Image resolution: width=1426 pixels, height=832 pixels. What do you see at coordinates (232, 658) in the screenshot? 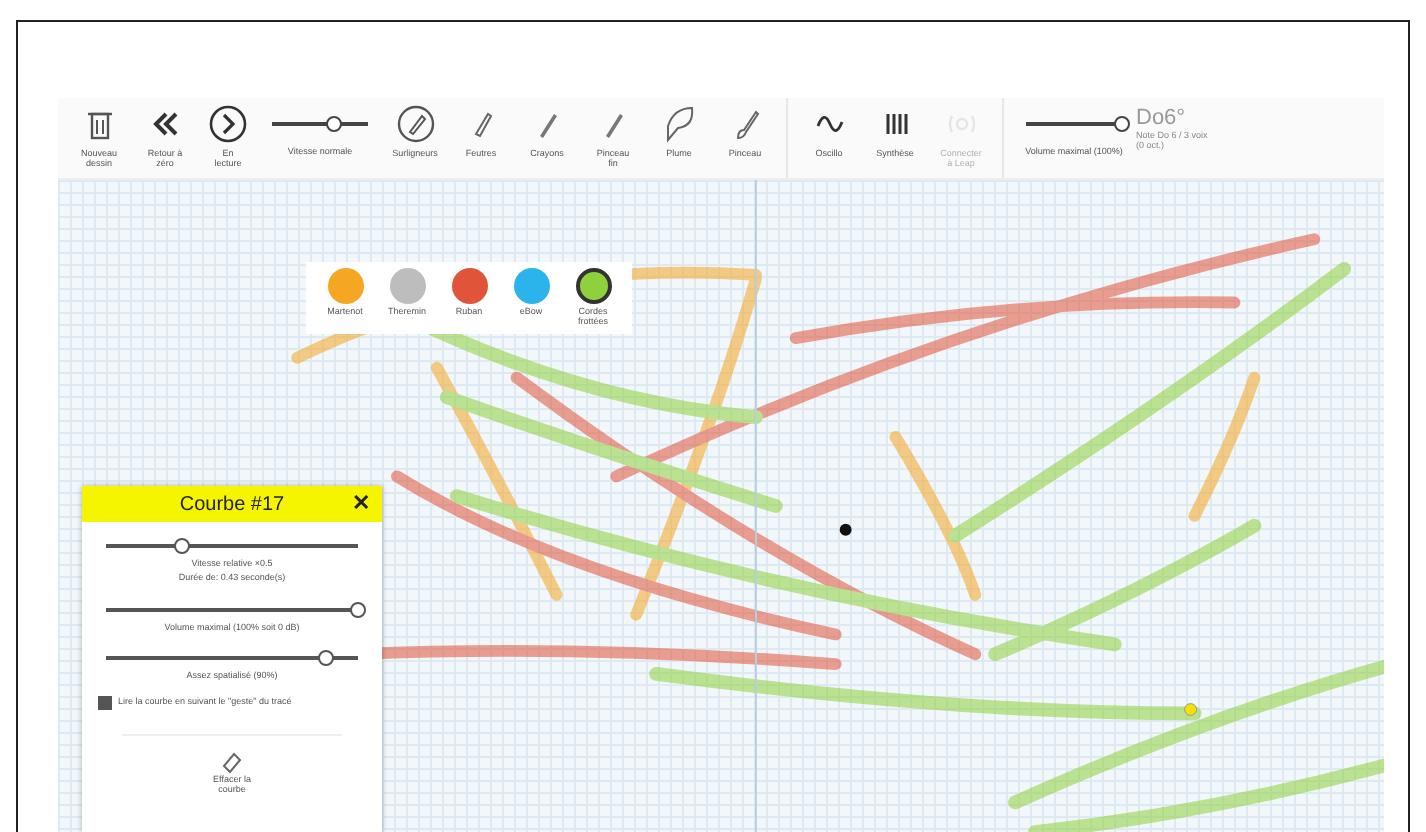
I see `slider-track` at bounding box center [232, 658].